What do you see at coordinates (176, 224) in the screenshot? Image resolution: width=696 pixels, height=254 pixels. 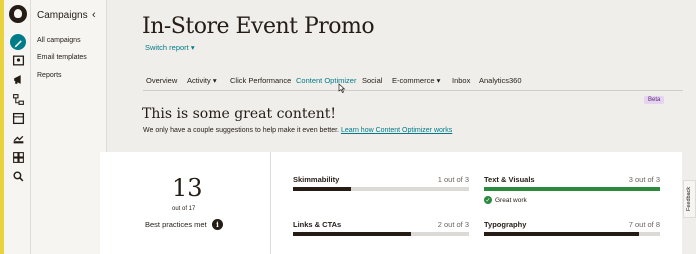 I see `best-practices-label: Best practices met` at bounding box center [176, 224].